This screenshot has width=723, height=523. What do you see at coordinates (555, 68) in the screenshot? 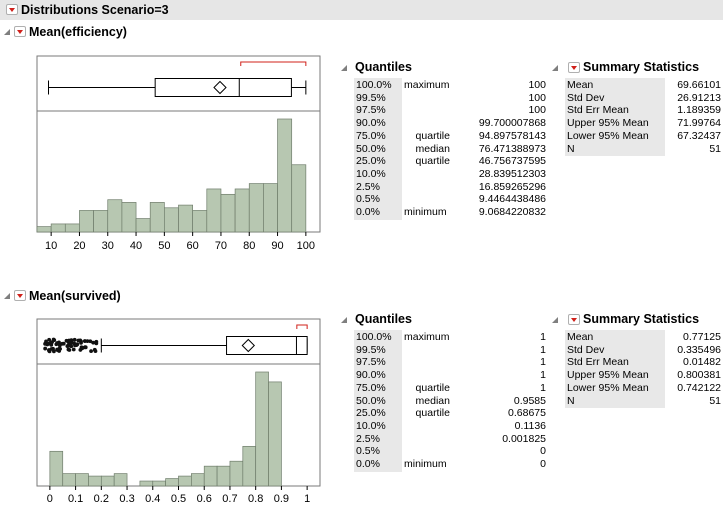
I see `section1-summary-disclosure-icon` at bounding box center [555, 68].